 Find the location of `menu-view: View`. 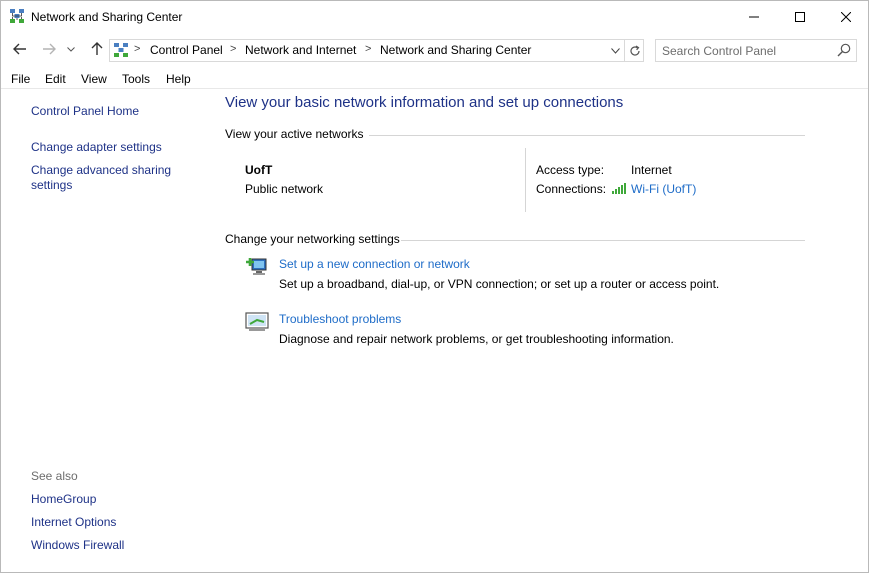

menu-view: View is located at coordinates (94, 79).